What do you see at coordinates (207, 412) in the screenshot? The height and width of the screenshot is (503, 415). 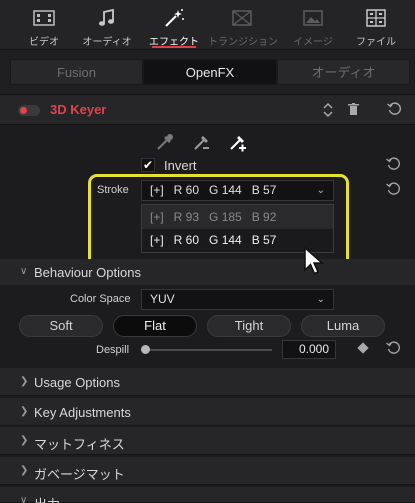 I see `section-key-adjustments: ❯ Key Adjustments` at bounding box center [207, 412].